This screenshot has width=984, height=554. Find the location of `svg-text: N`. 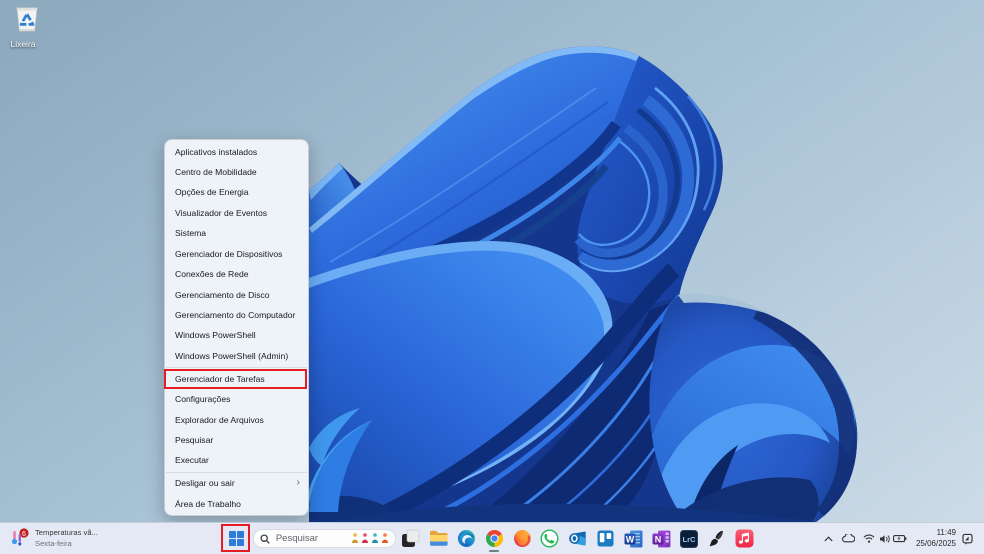

svg-text: N is located at coordinates (658, 539).